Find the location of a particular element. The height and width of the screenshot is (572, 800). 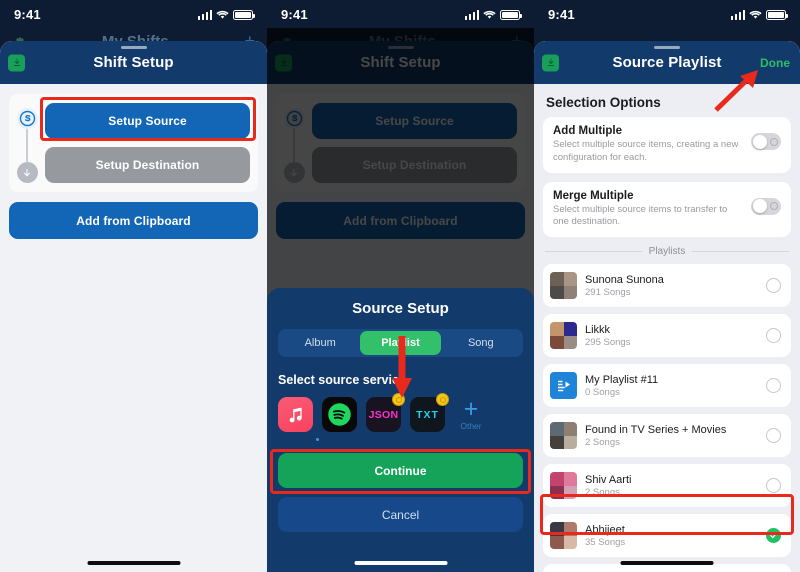

page-title: Source Playlist is located at coordinates (667, 62).